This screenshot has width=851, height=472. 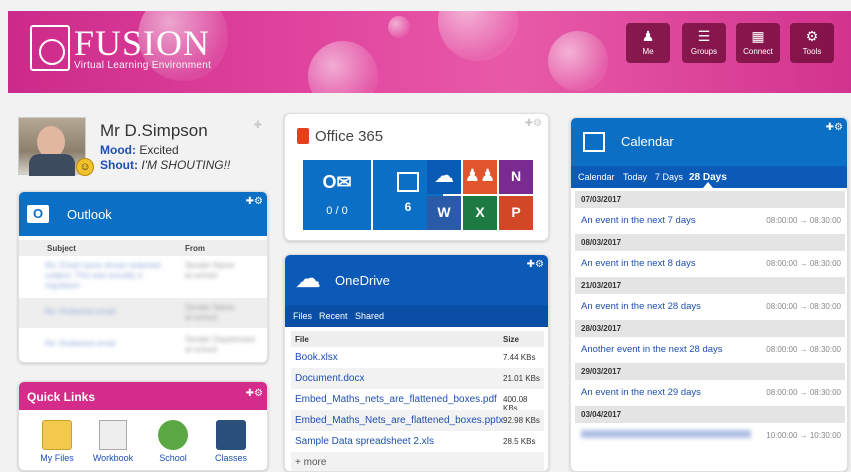 What do you see at coordinates (118, 150) in the screenshot?
I see `mood-label: Mood:` at bounding box center [118, 150].